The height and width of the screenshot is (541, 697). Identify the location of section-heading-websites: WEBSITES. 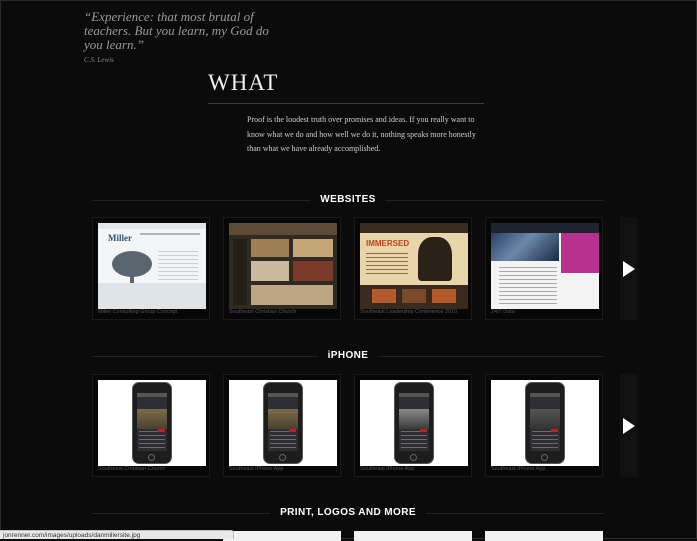
(348, 200).